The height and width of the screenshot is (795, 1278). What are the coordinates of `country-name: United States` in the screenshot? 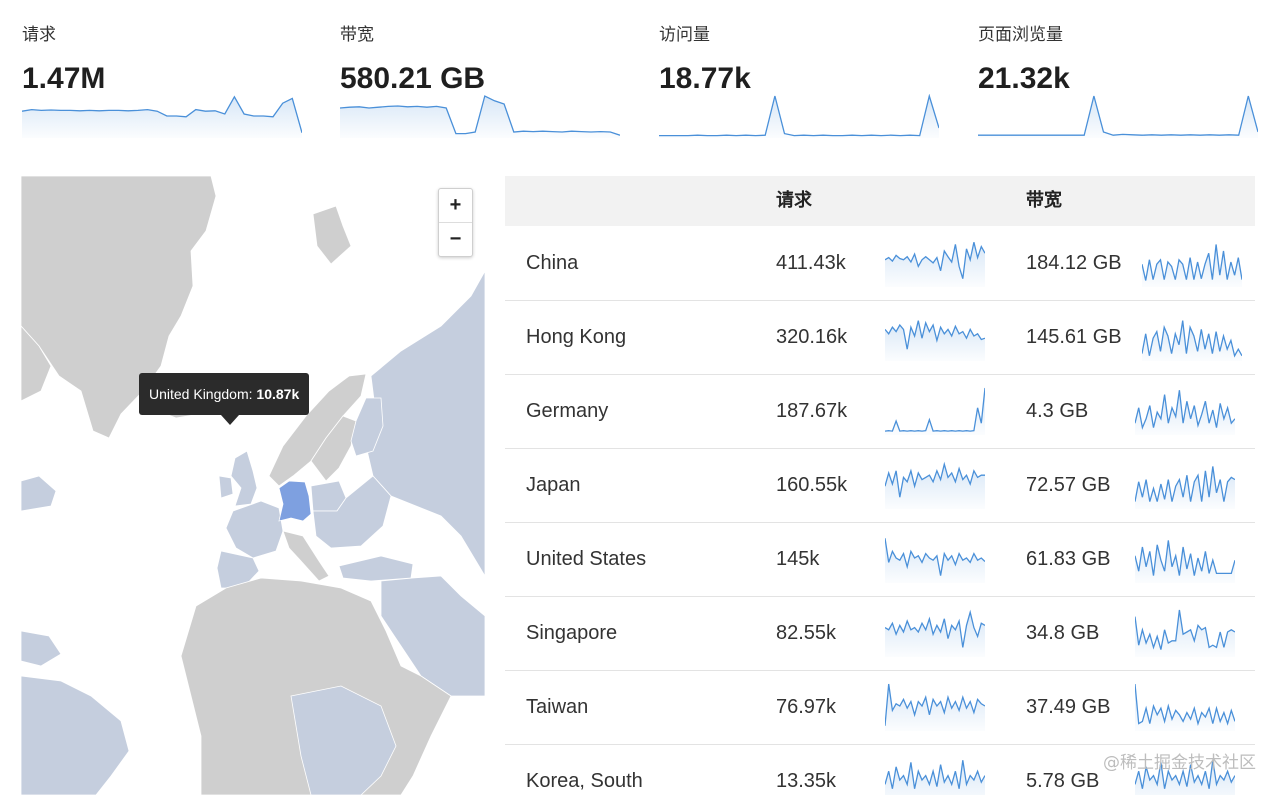 It's located at (586, 559).